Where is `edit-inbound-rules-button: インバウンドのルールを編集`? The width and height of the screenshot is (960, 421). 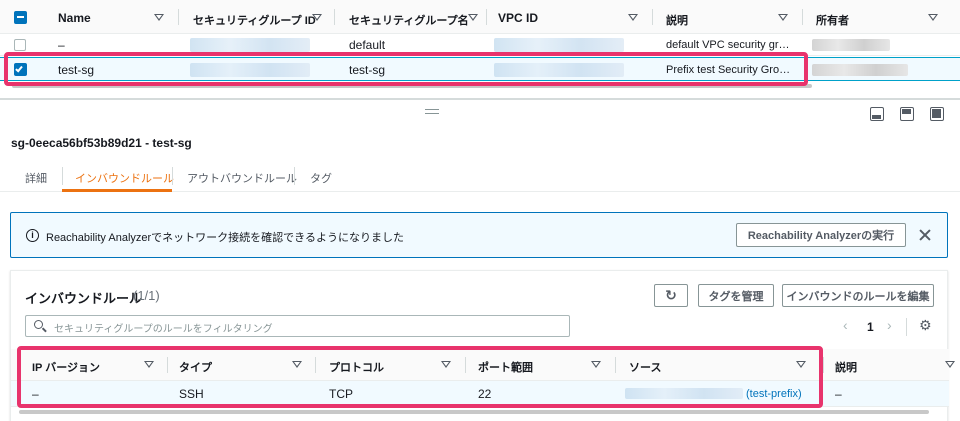 edit-inbound-rules-button: インバウンドのルールを編集 is located at coordinates (858, 295).